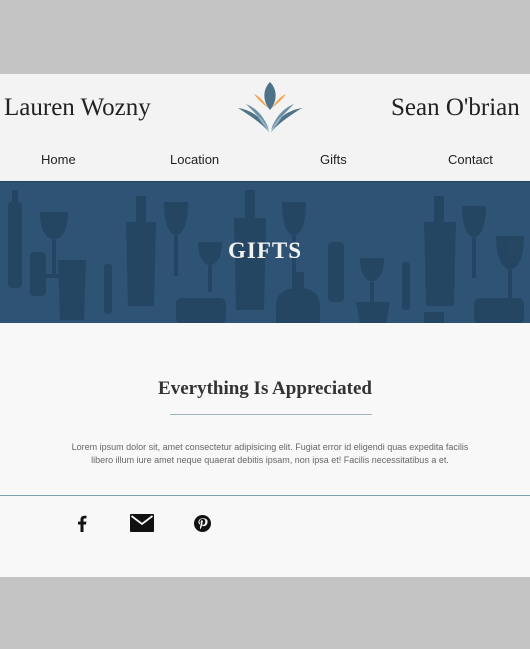 Image resolution: width=530 pixels, height=649 pixels. What do you see at coordinates (265, 495) in the screenshot?
I see `footer-divider` at bounding box center [265, 495].